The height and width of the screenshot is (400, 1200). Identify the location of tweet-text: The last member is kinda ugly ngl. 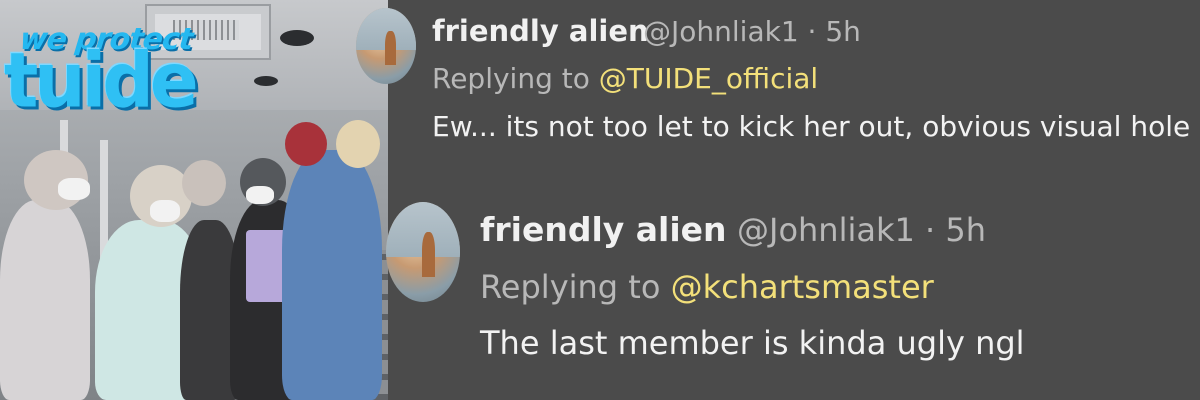
(752, 343).